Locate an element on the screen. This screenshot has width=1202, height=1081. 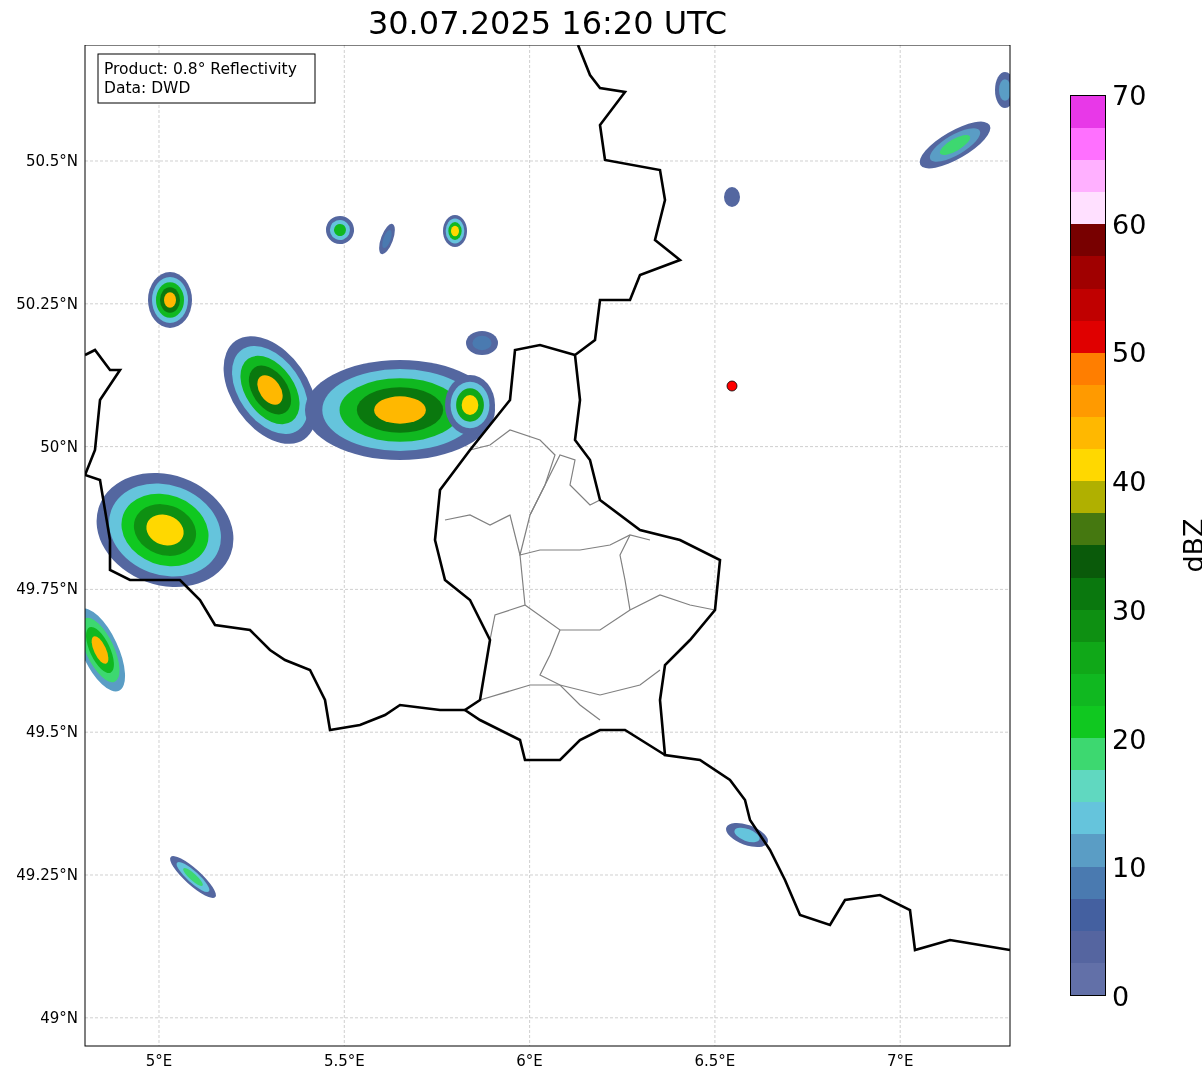
latitude-label: 50.5°N is located at coordinates (51, 161).